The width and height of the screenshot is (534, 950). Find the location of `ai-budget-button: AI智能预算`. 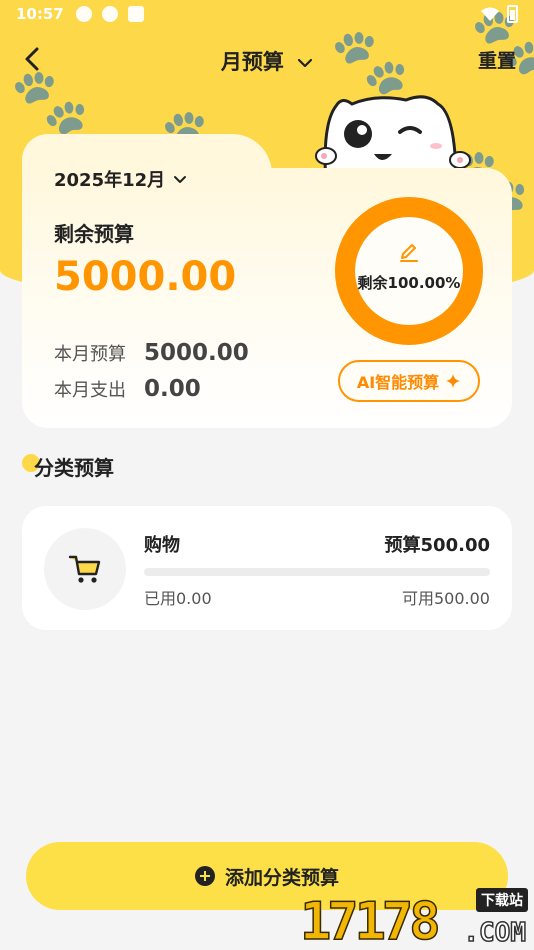

ai-budget-button: AI智能预算 is located at coordinates (409, 381).